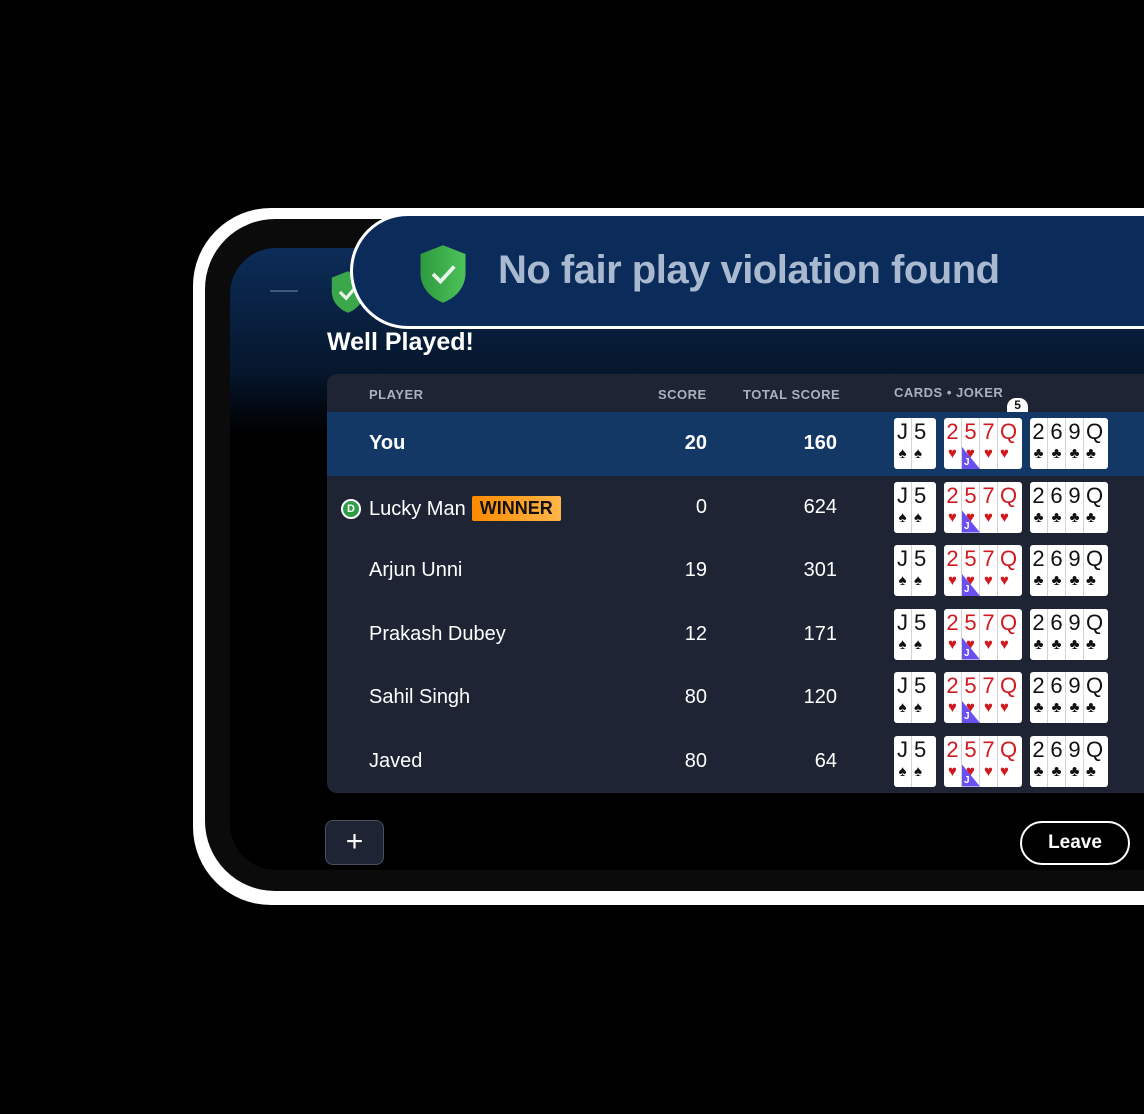  What do you see at coordinates (747, 271) in the screenshot?
I see `fair-play-banner: No fair play violation found` at bounding box center [747, 271].